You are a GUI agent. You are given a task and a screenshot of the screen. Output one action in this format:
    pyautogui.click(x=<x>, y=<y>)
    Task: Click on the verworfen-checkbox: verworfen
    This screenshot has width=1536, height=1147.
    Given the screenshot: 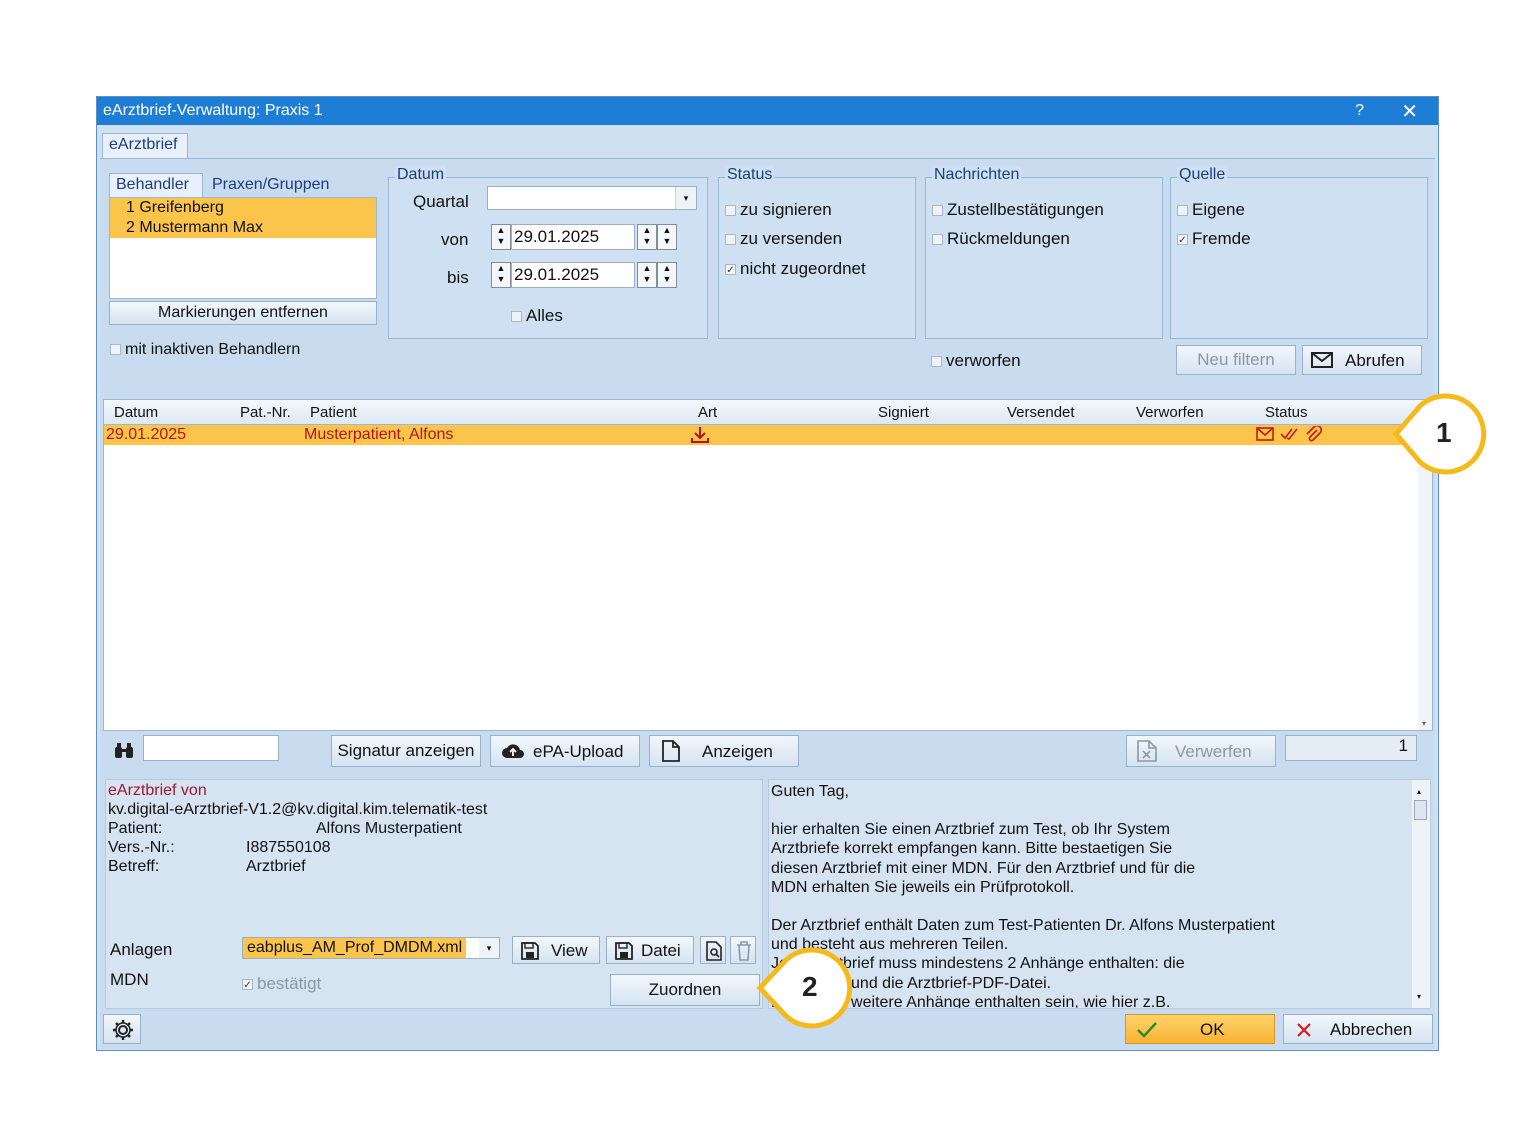 What is the action you would take?
    pyautogui.click(x=976, y=361)
    